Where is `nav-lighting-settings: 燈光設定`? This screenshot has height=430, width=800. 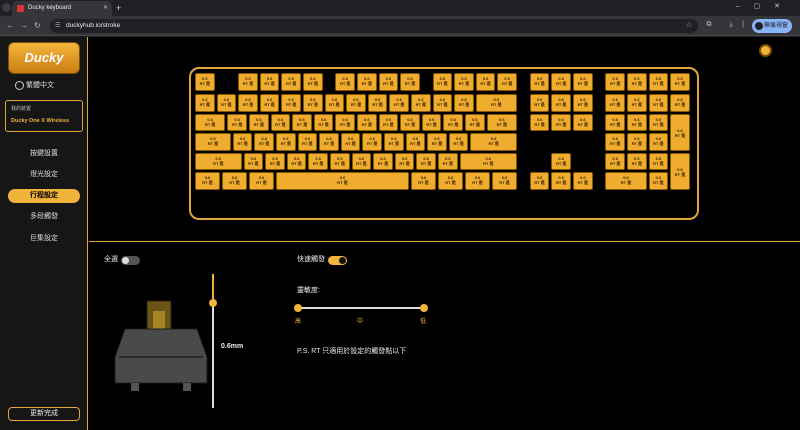 nav-lighting-settings: 燈光設定 is located at coordinates (44, 175).